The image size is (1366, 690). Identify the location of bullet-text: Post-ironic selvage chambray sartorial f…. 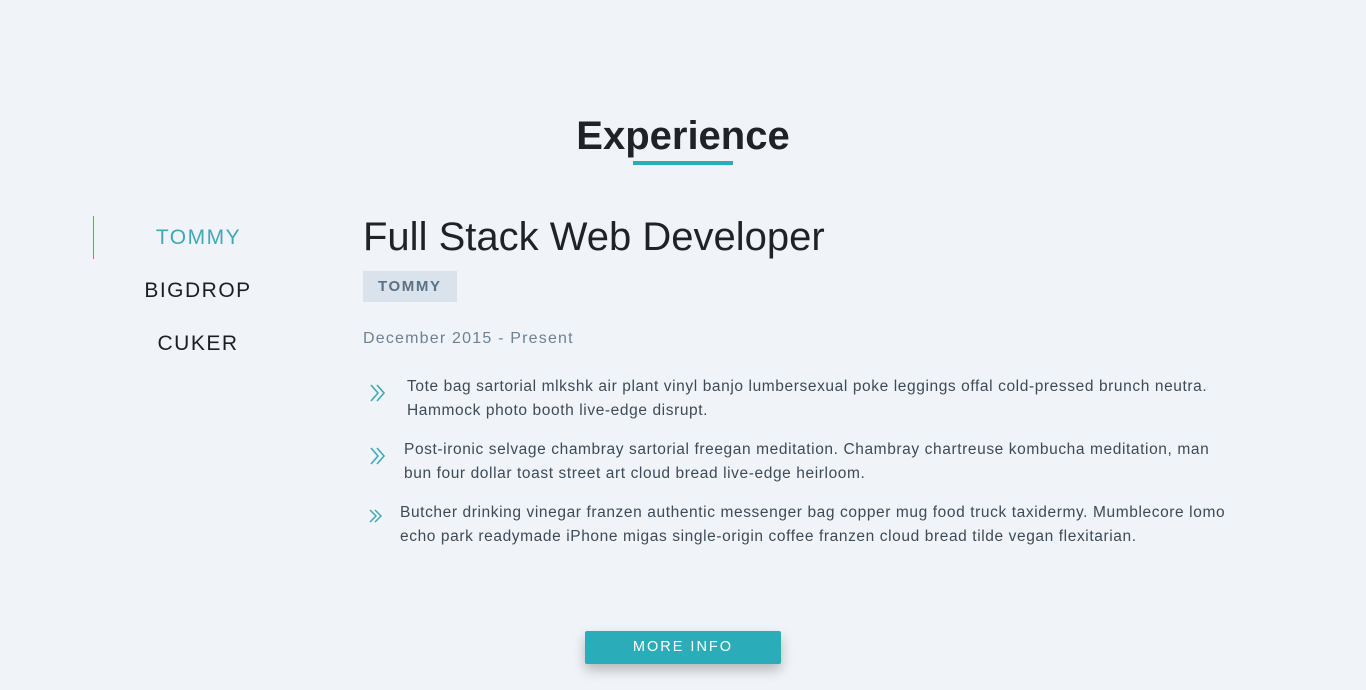
(807, 461).